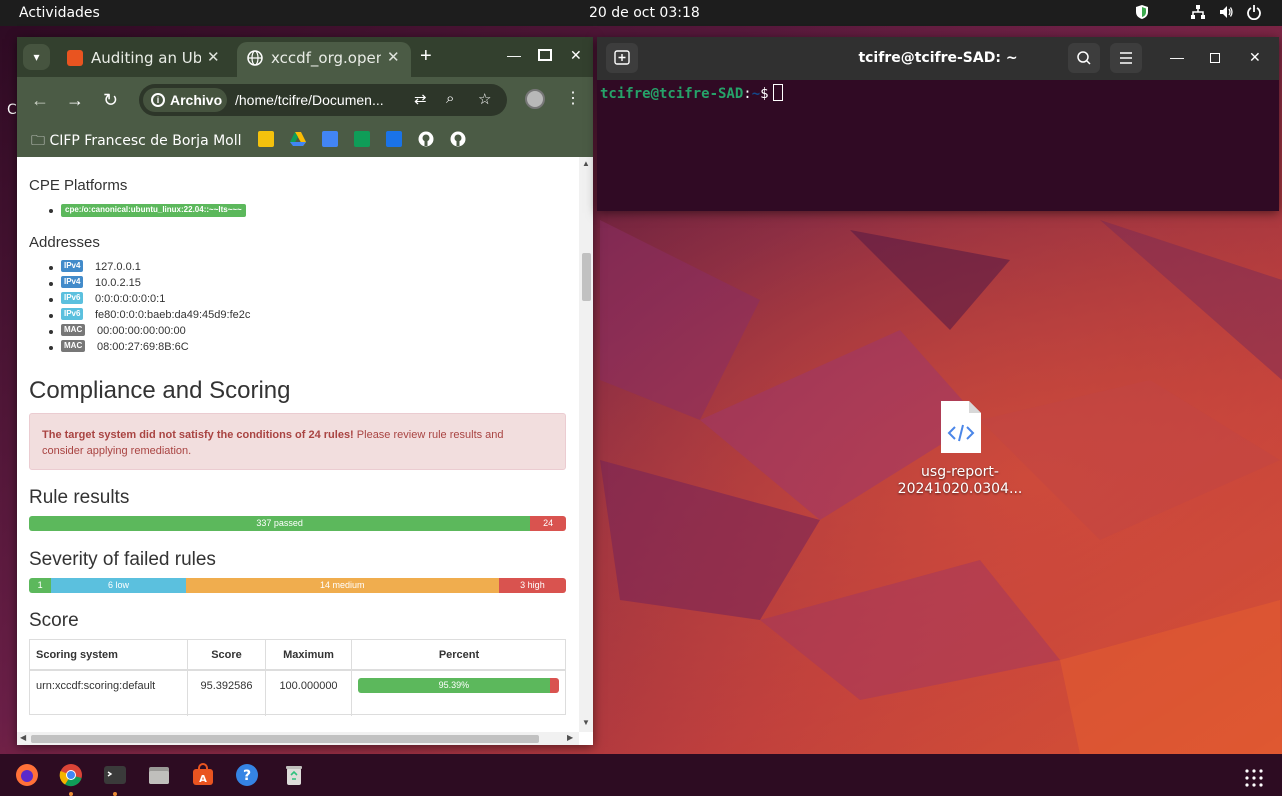  I want to click on severity-segment-medium: 14 medium, so click(342, 585).